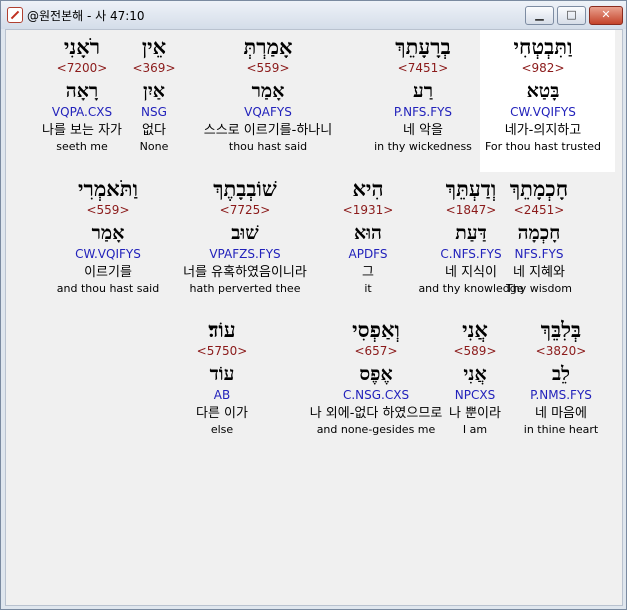 Image resolution: width=627 pixels, height=610 pixels. What do you see at coordinates (376, 374) in the screenshot?
I see `lemma-word: אֶפֶס` at bounding box center [376, 374].